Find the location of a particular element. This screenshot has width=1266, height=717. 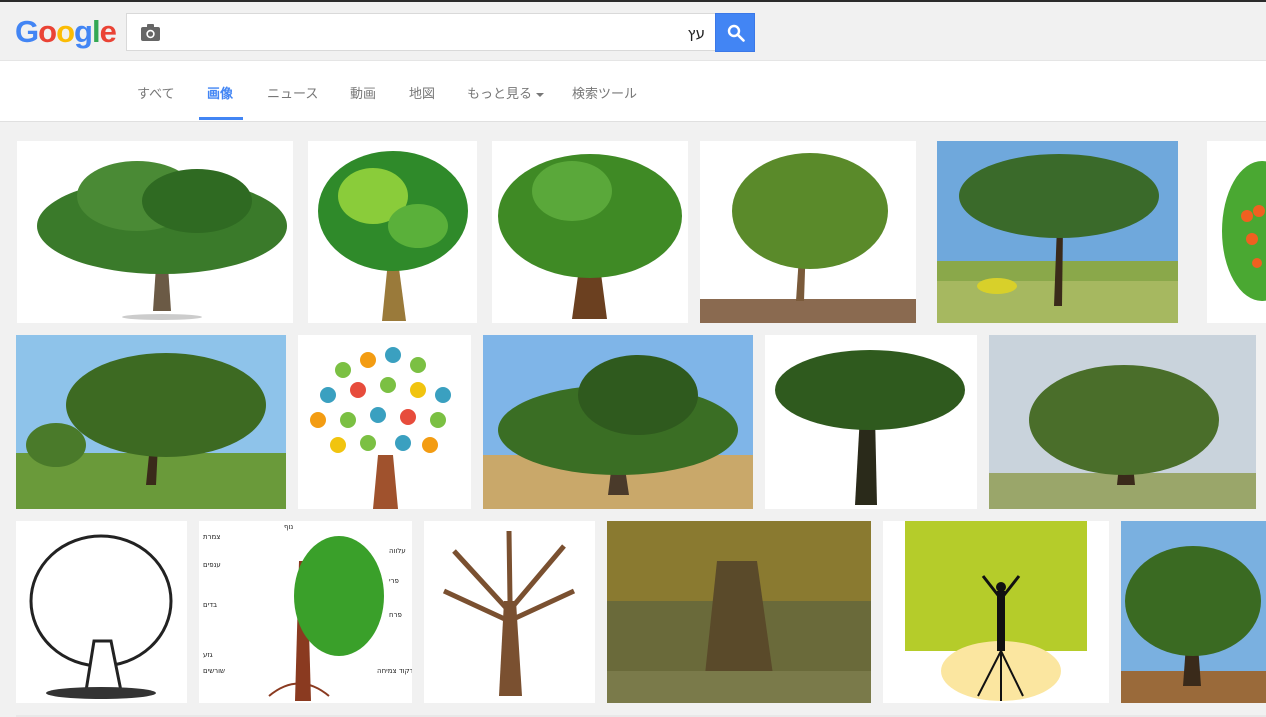

logo-letter: G is located at coordinates (27, 31).